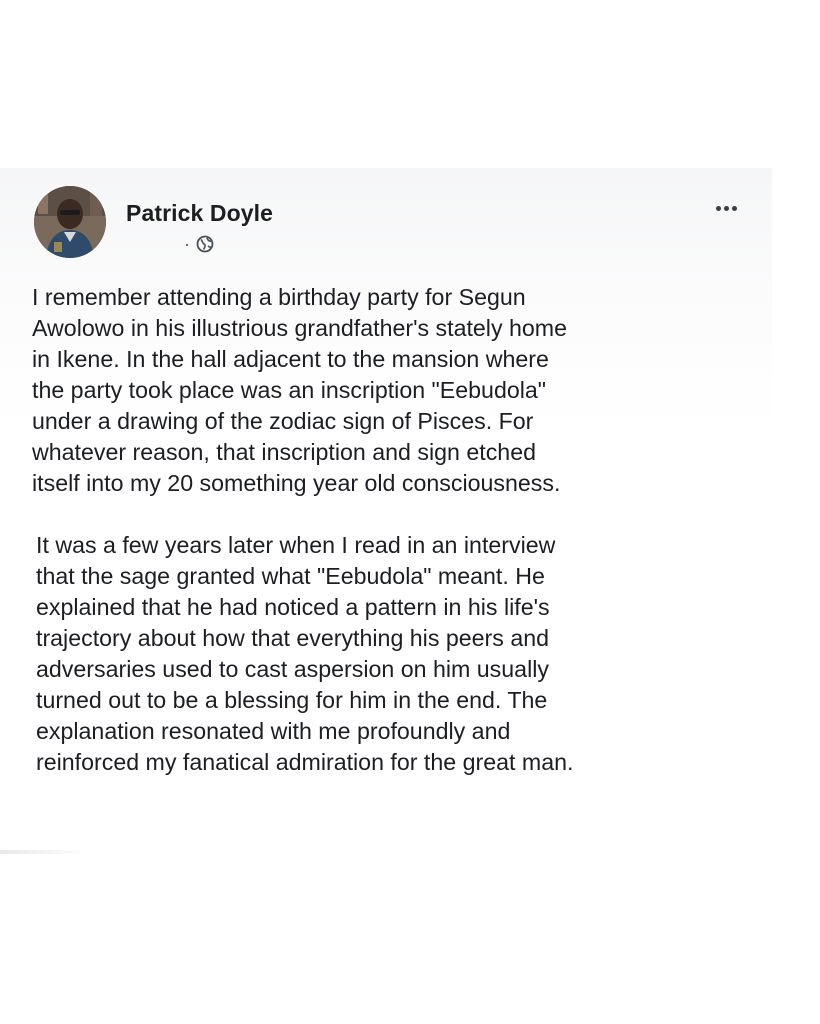 The image size is (820, 1024). I want to click on post-meta: ·, so click(199, 244).